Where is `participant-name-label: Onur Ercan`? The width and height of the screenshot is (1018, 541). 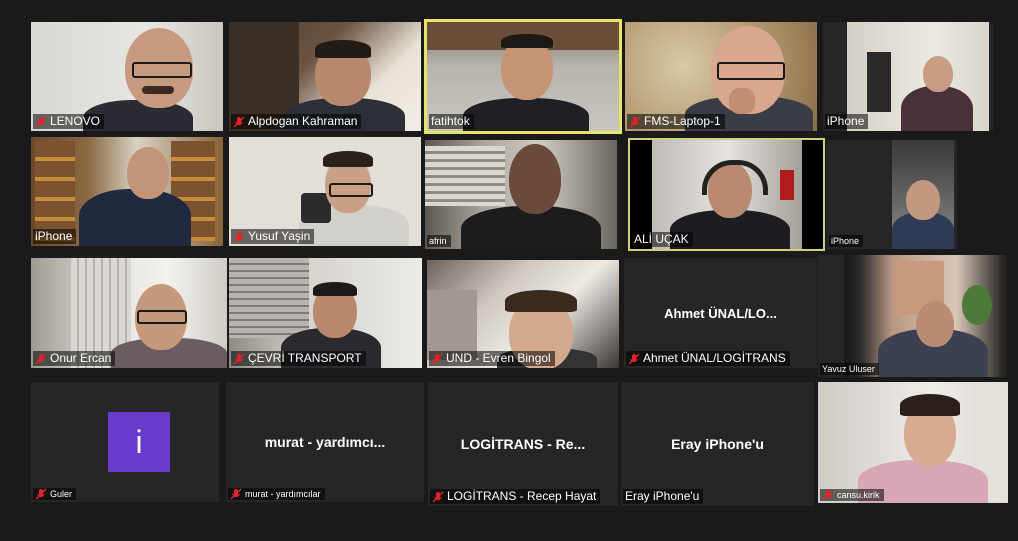
participant-name-label: Onur Ercan is located at coordinates (74, 358).